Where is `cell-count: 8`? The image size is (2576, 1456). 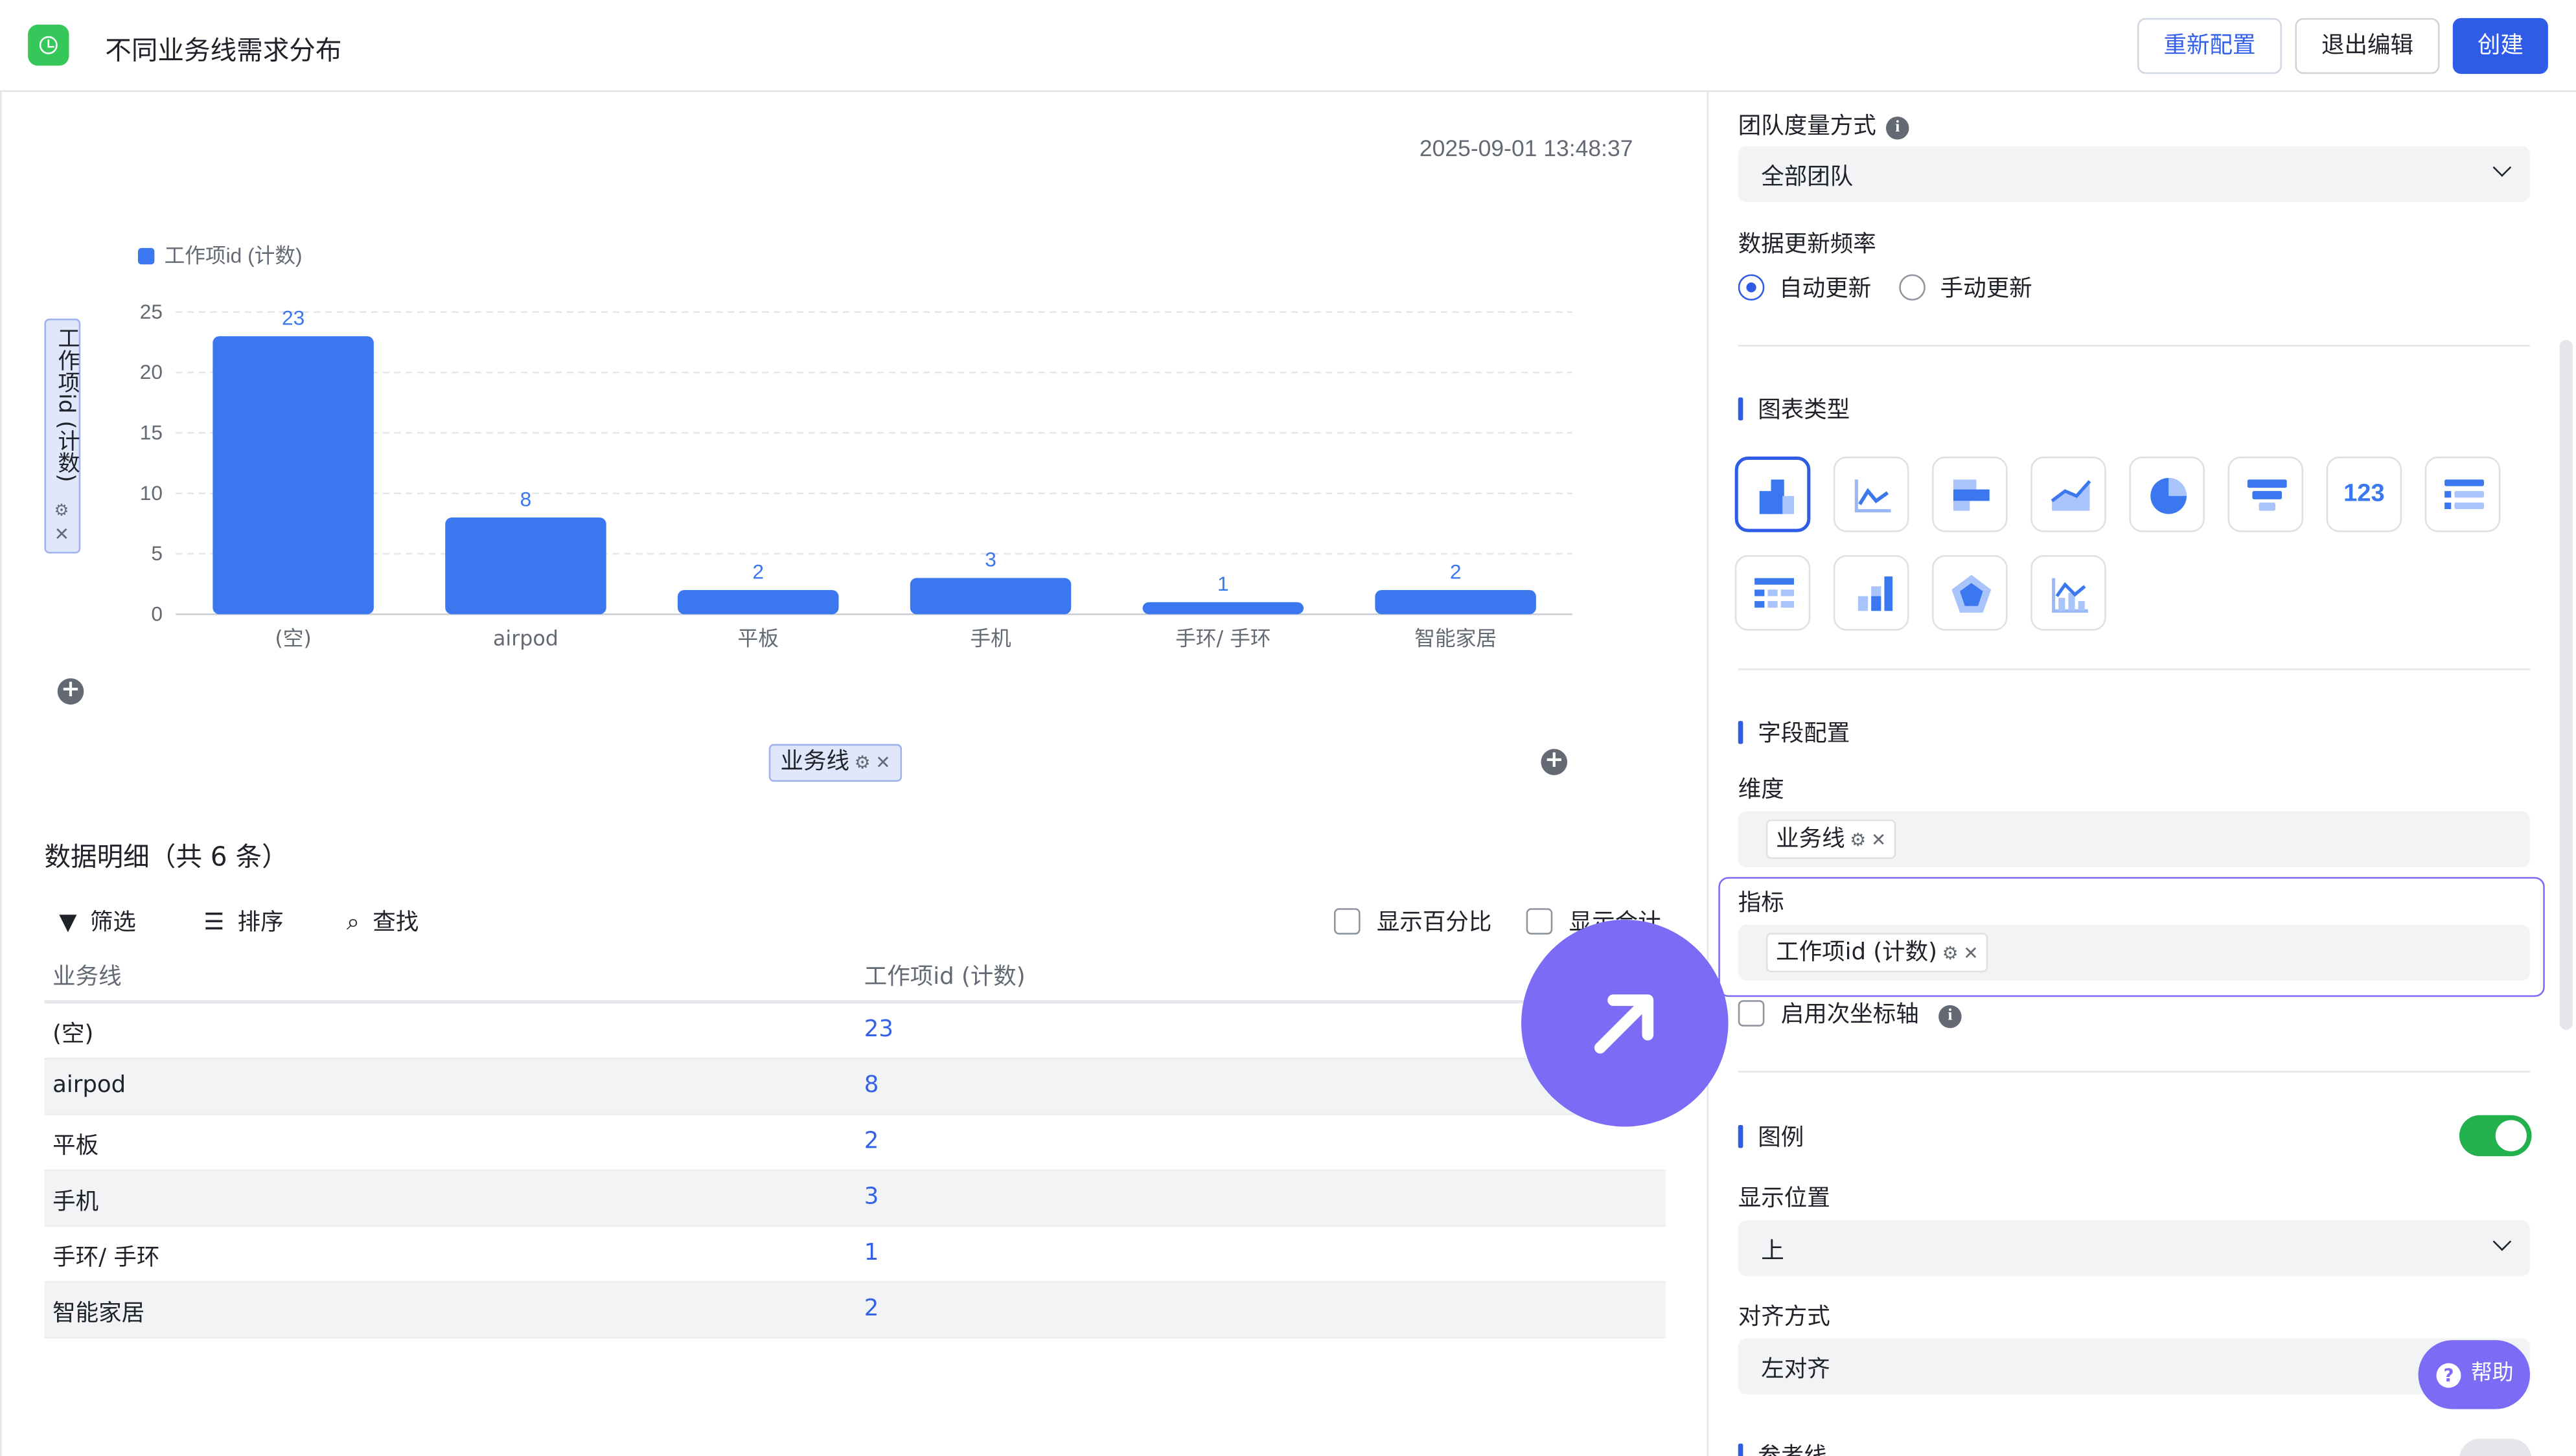
cell-count: 8 is located at coordinates (871, 1086).